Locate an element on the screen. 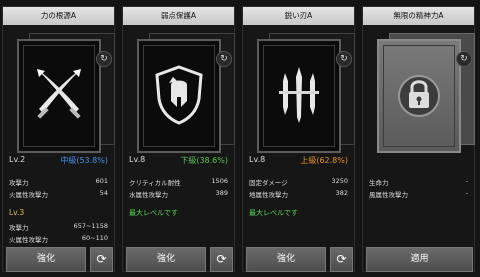 The width and height of the screenshot is (480, 277). stat-label: 地属性攻撃力 is located at coordinates (268, 195).